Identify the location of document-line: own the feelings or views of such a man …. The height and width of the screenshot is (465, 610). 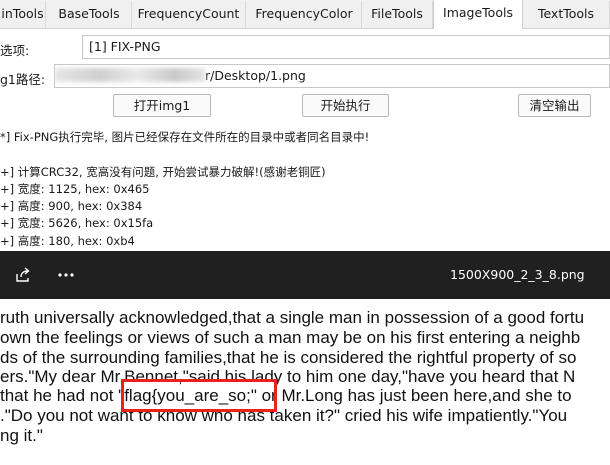
(290, 337).